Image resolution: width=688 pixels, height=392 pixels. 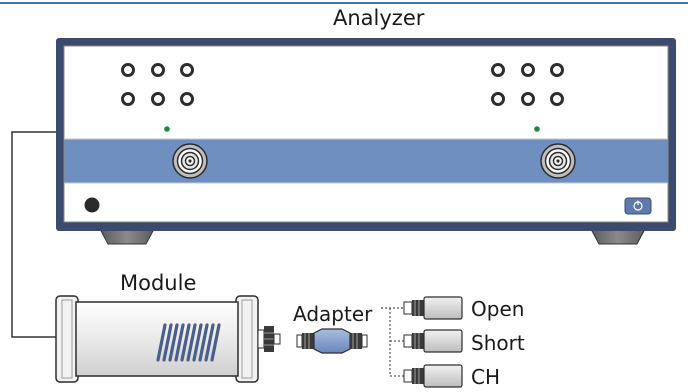 I want to click on analyzer-module-cable, so click(x=33, y=234).